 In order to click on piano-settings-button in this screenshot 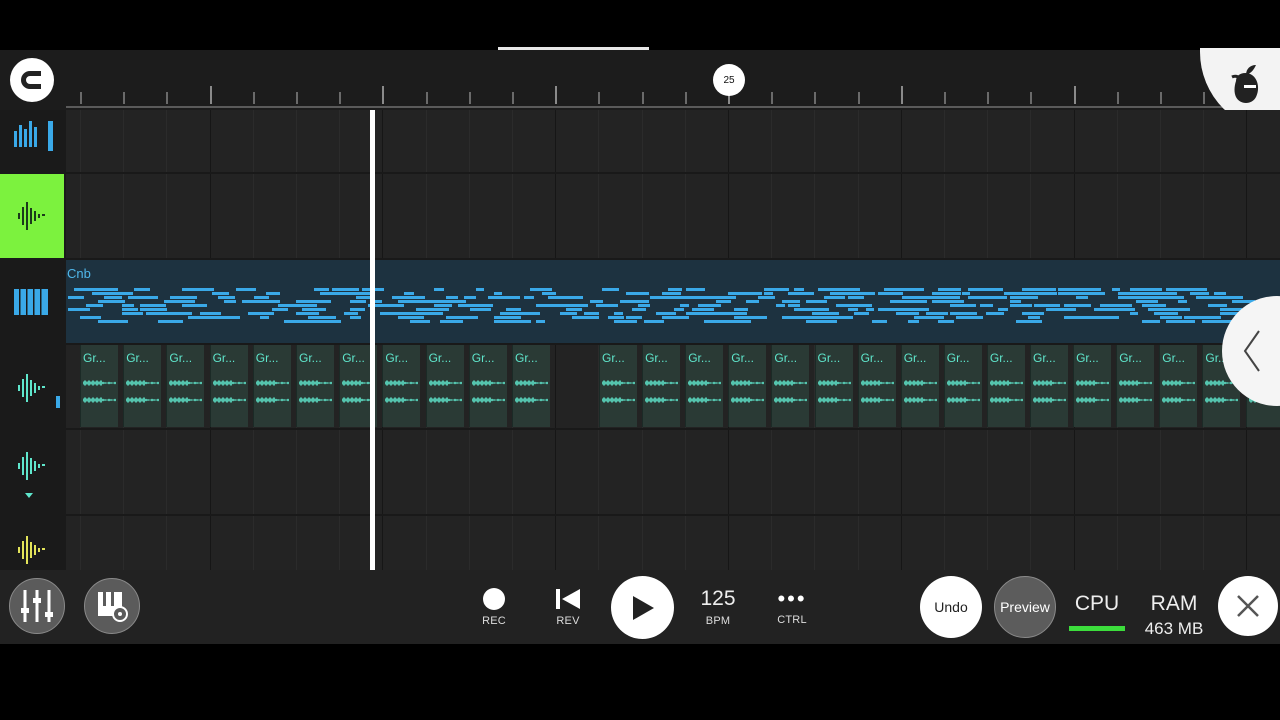, I will do `click(112, 606)`.